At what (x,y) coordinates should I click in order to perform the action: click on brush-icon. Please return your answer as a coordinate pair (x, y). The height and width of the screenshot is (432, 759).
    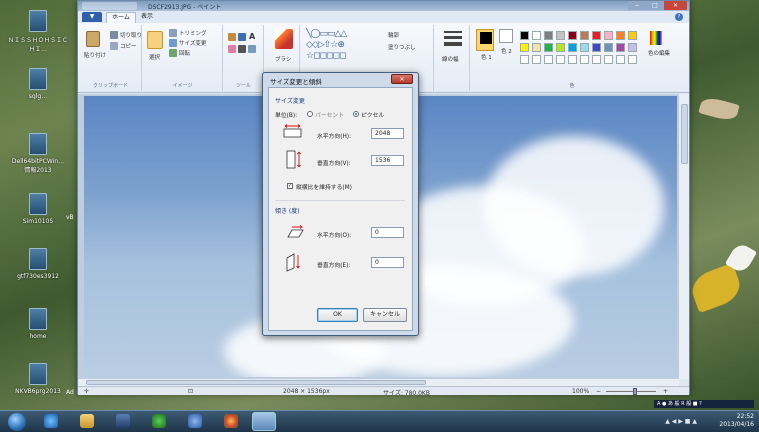
    Looking at the image, I should click on (284, 39).